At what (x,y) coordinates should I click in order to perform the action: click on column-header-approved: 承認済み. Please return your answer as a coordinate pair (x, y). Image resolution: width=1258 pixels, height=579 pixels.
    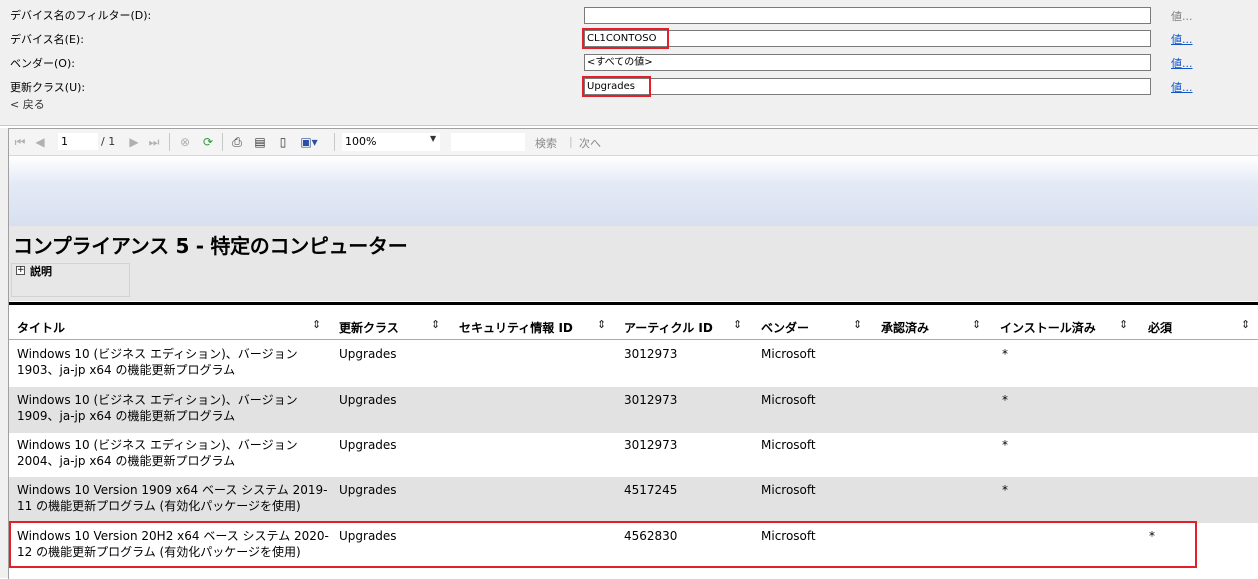
    Looking at the image, I should click on (905, 327).